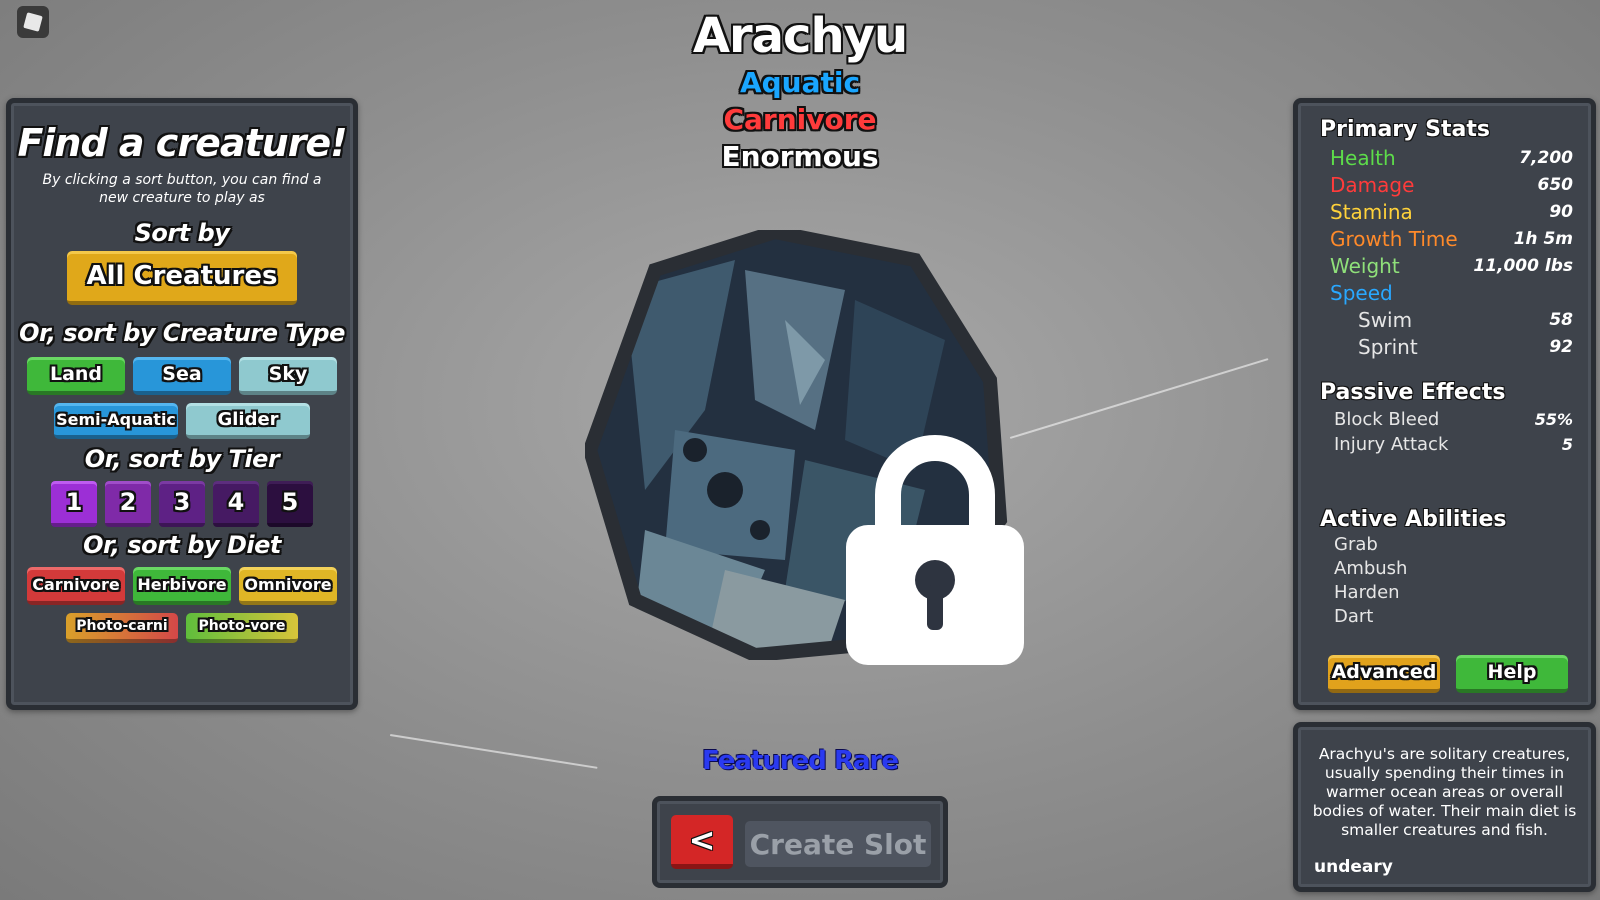 The height and width of the screenshot is (900, 1600). What do you see at coordinates (1371, 211) in the screenshot?
I see `stat-stamina-label: Stamina` at bounding box center [1371, 211].